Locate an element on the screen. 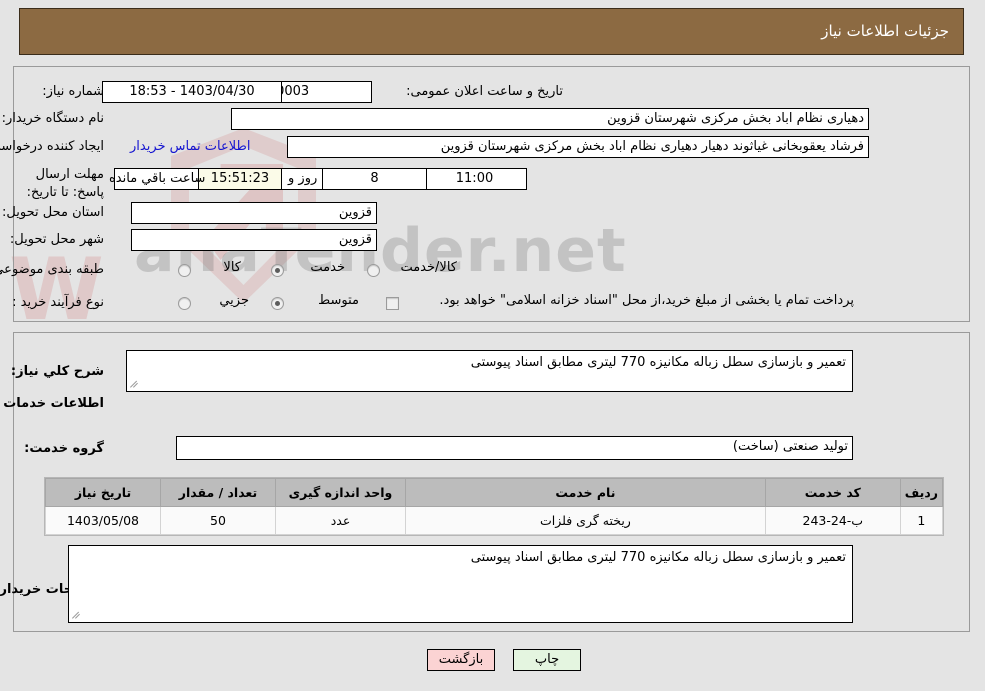  remaining-clock-label: ساعت باقي مانده is located at coordinates (158, 178).